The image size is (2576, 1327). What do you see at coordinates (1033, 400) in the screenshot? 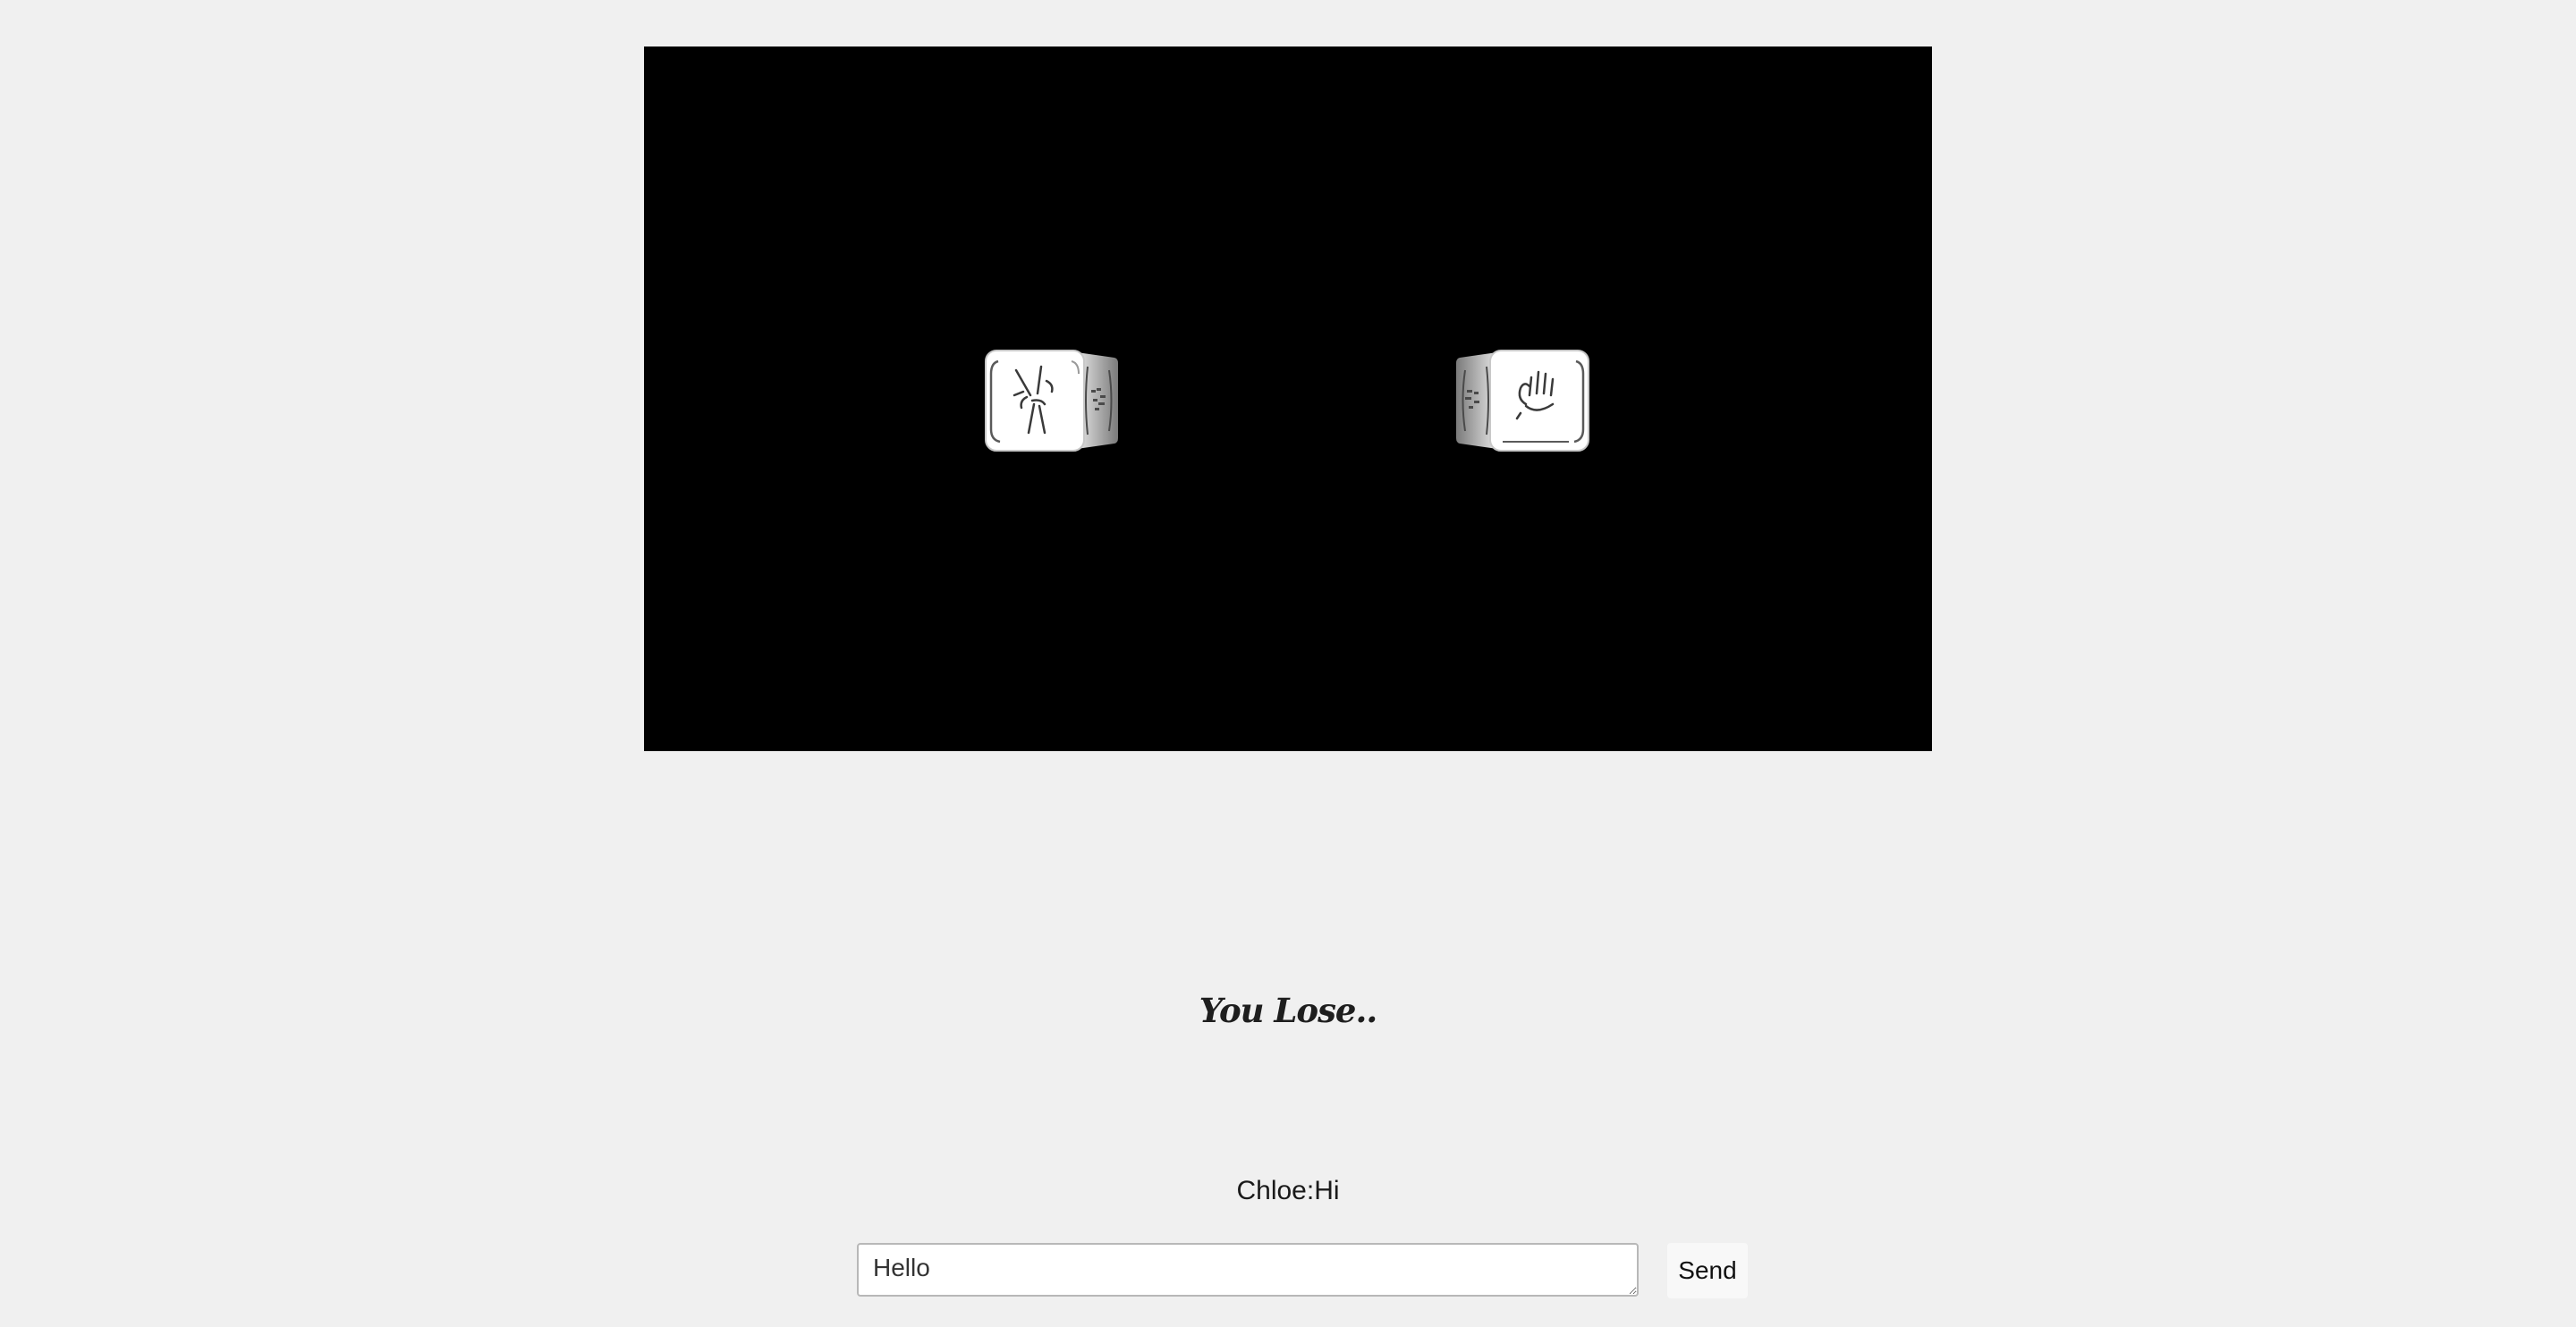
I see `scissors-hand-icon` at bounding box center [1033, 400].